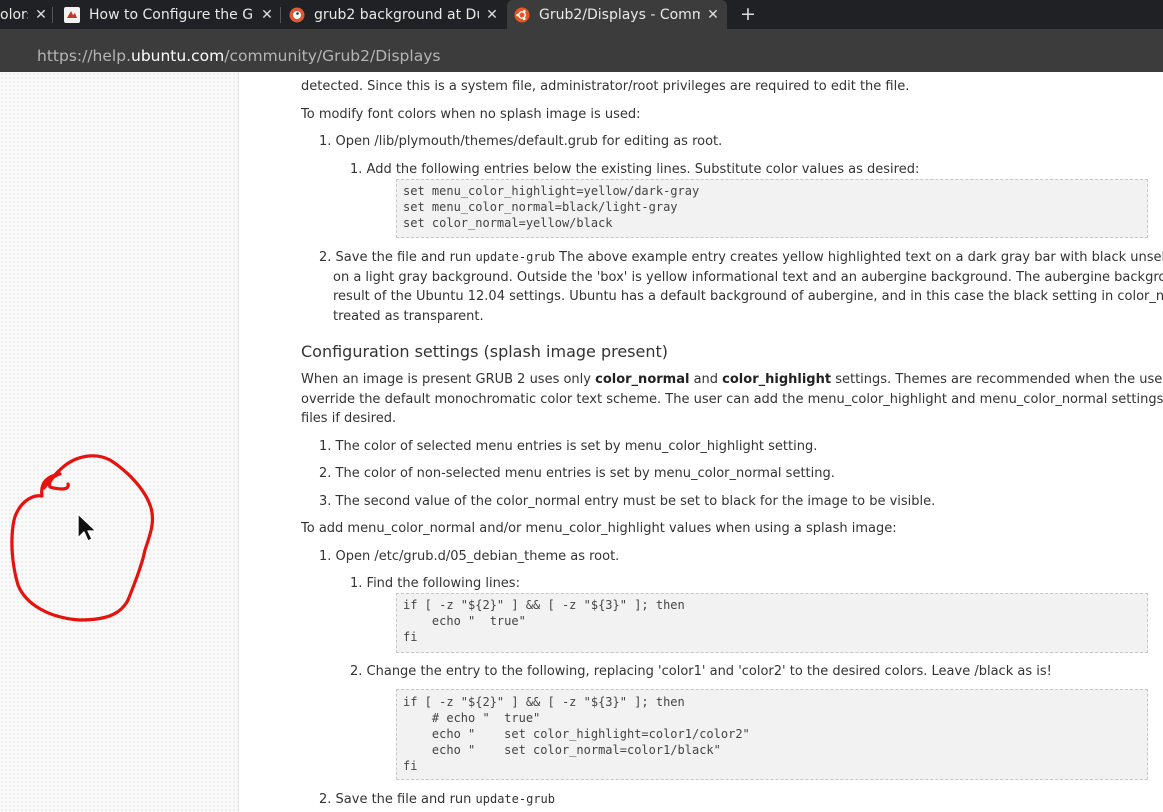 The height and width of the screenshot is (812, 1163). I want to click on step-2-line-4: treated as transparent., so click(408, 316).